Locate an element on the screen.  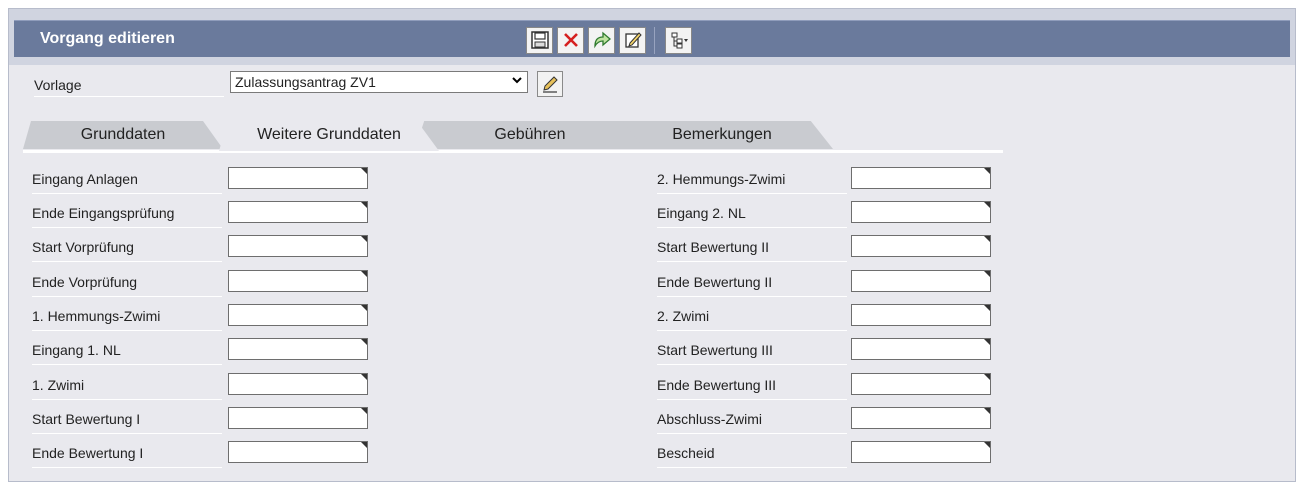
forward-icon is located at coordinates (602, 40).